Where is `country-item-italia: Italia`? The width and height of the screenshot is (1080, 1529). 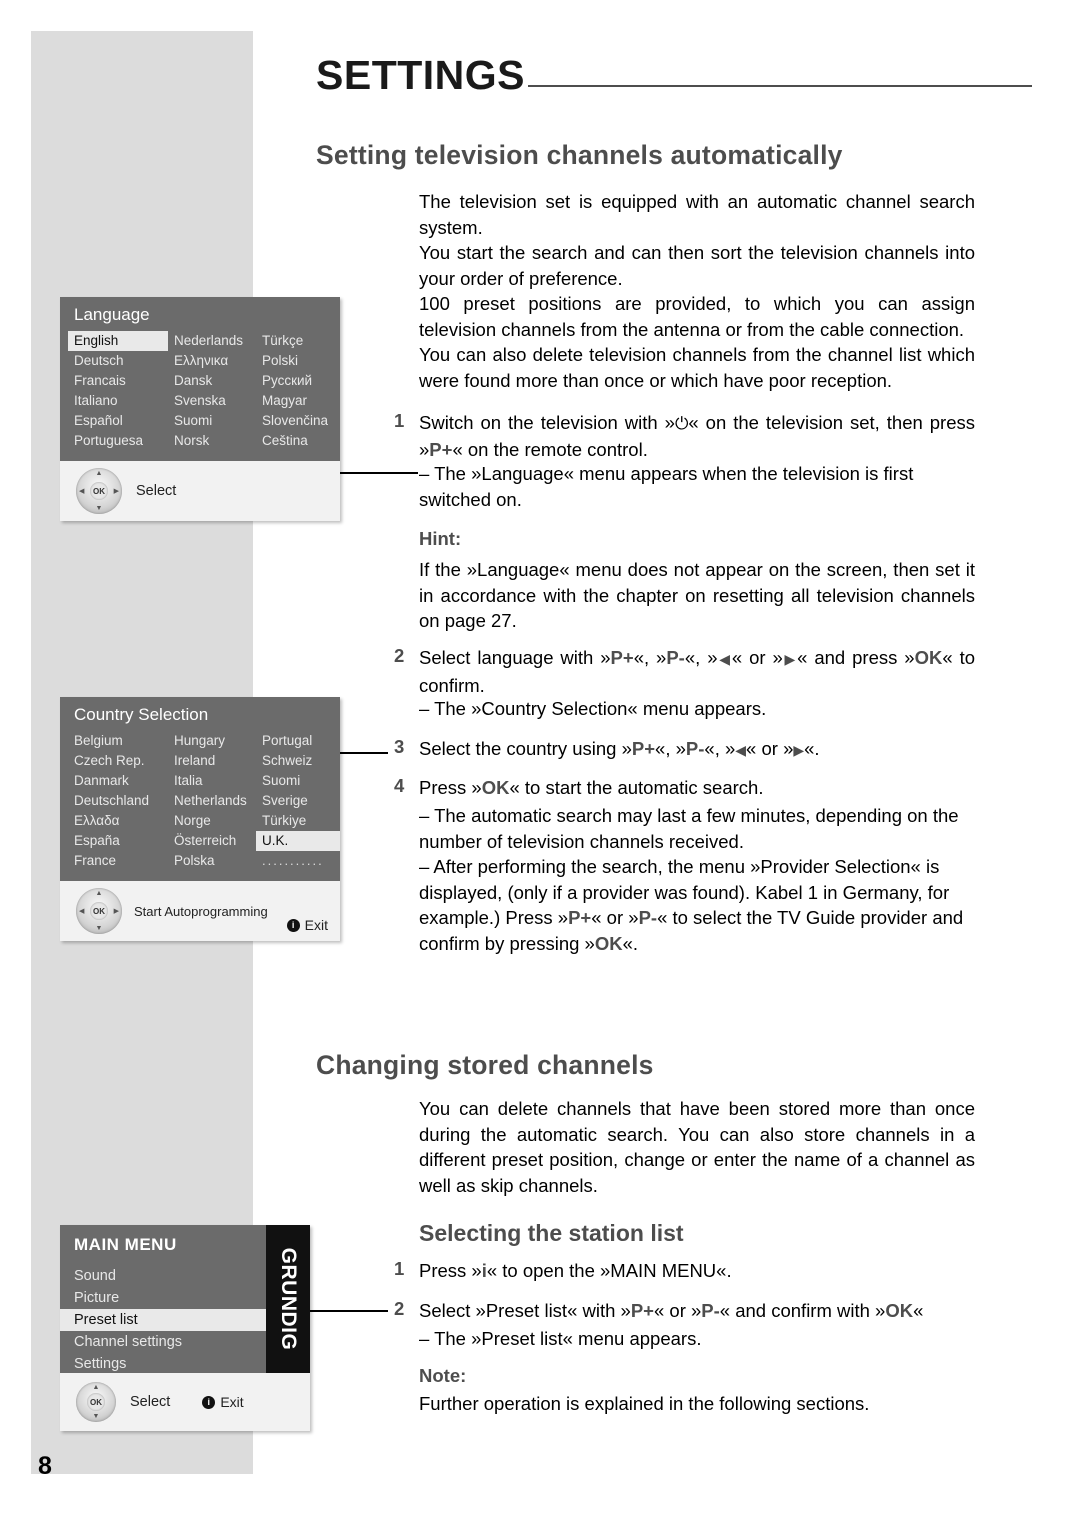 country-item-italia: Italia is located at coordinates (212, 781).